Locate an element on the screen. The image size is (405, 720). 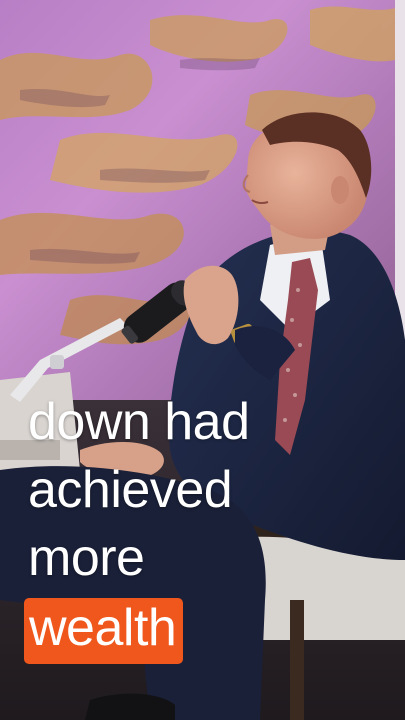
caption-highlight-word: wealth is located at coordinates (104, 631).